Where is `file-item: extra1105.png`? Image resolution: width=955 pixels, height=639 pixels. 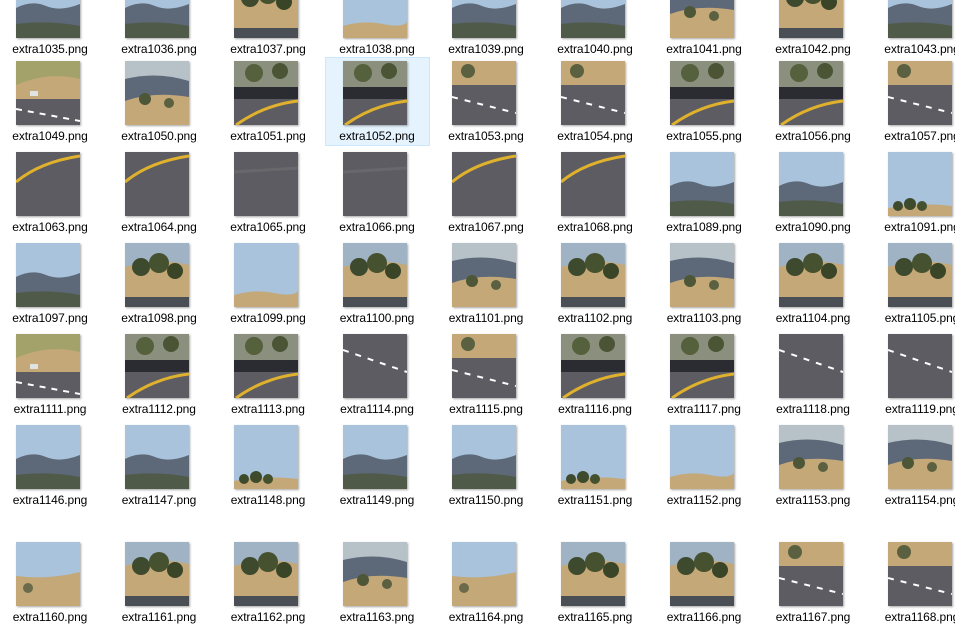 file-item: extra1105.png is located at coordinates (912, 283).